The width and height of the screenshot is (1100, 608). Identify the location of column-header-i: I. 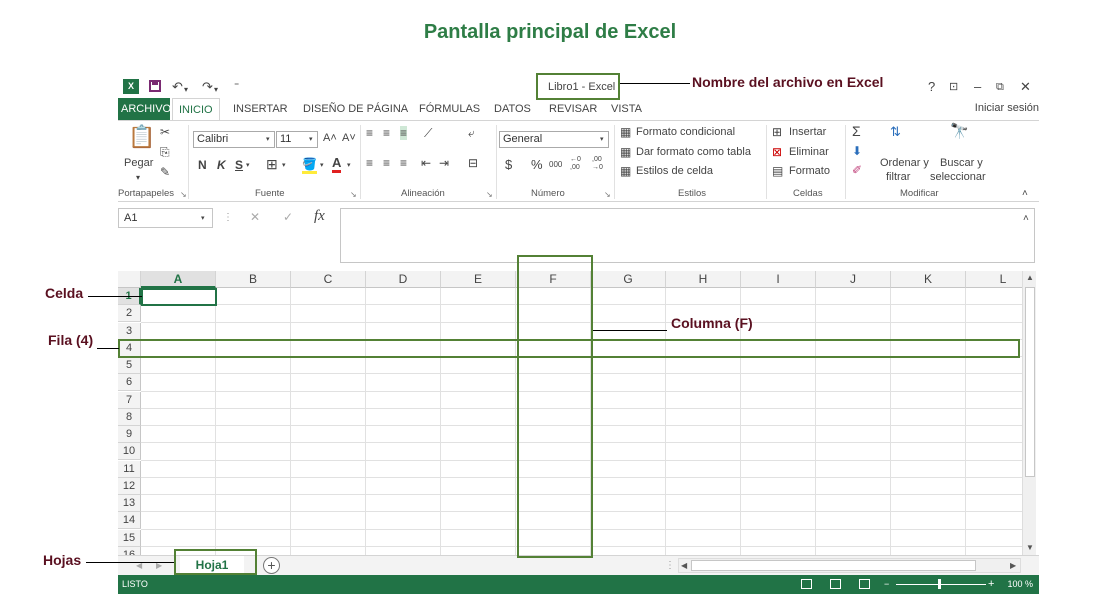
(778, 279).